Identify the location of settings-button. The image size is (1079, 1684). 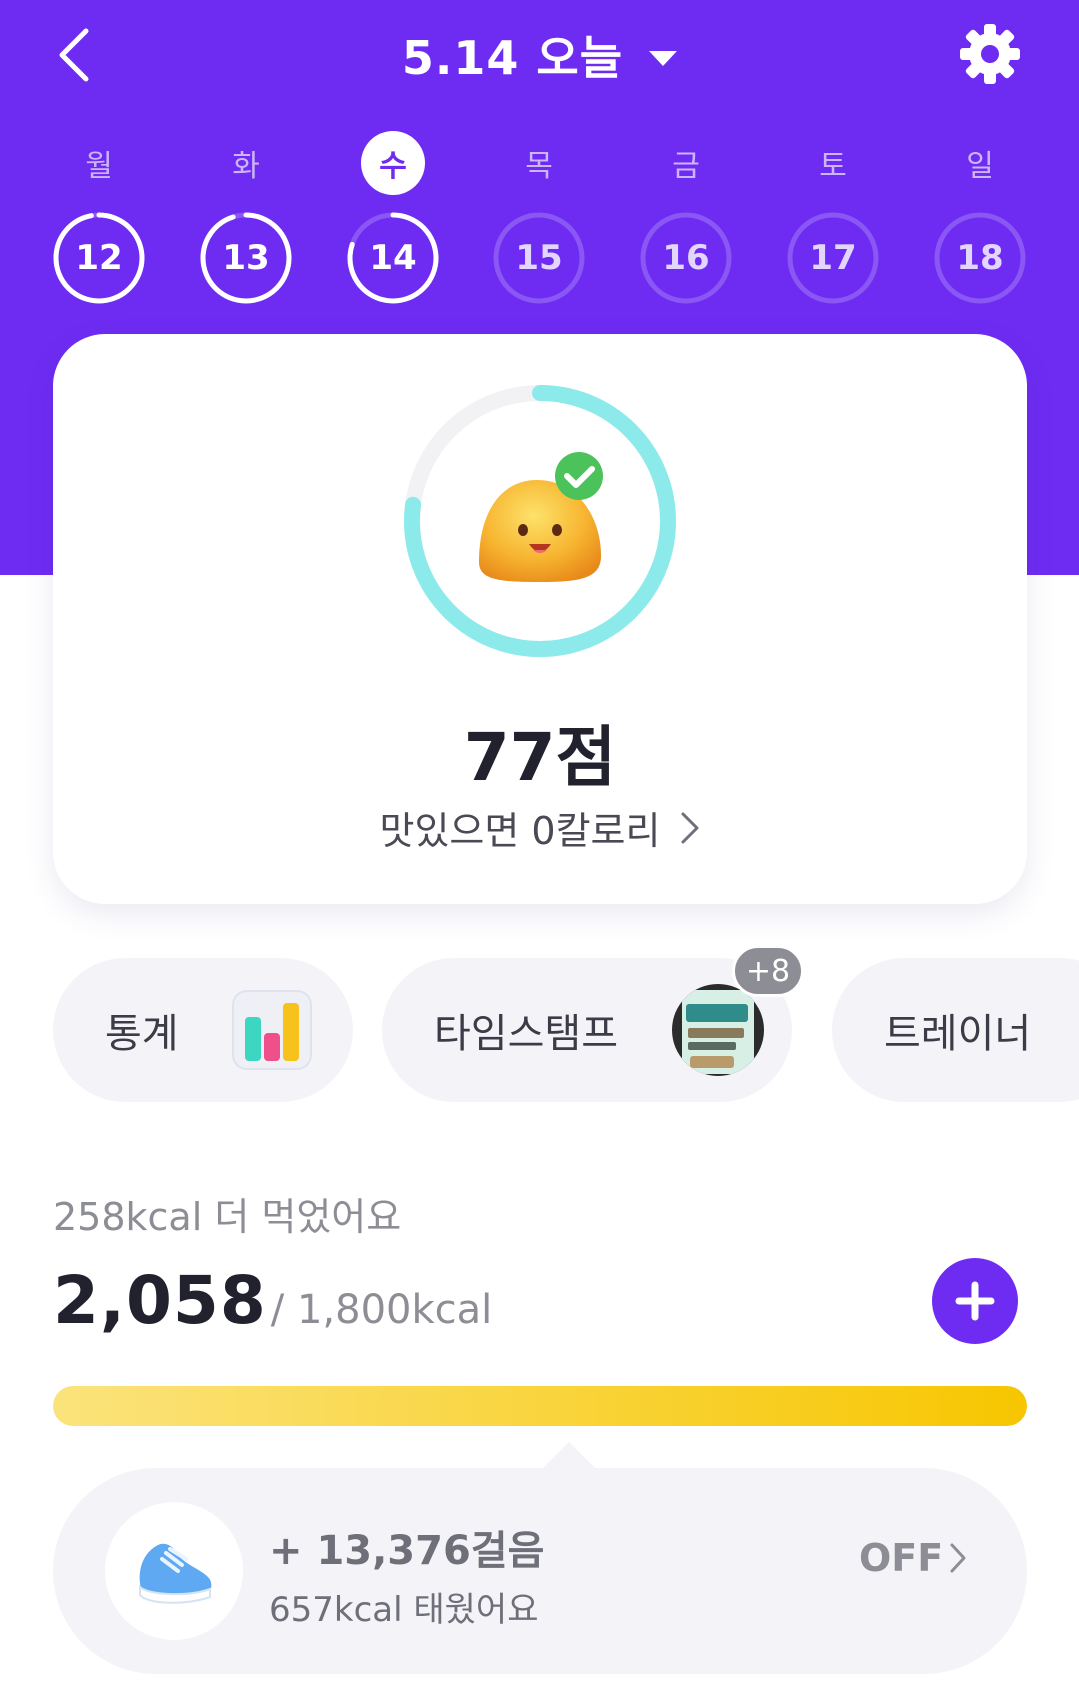
(990, 54).